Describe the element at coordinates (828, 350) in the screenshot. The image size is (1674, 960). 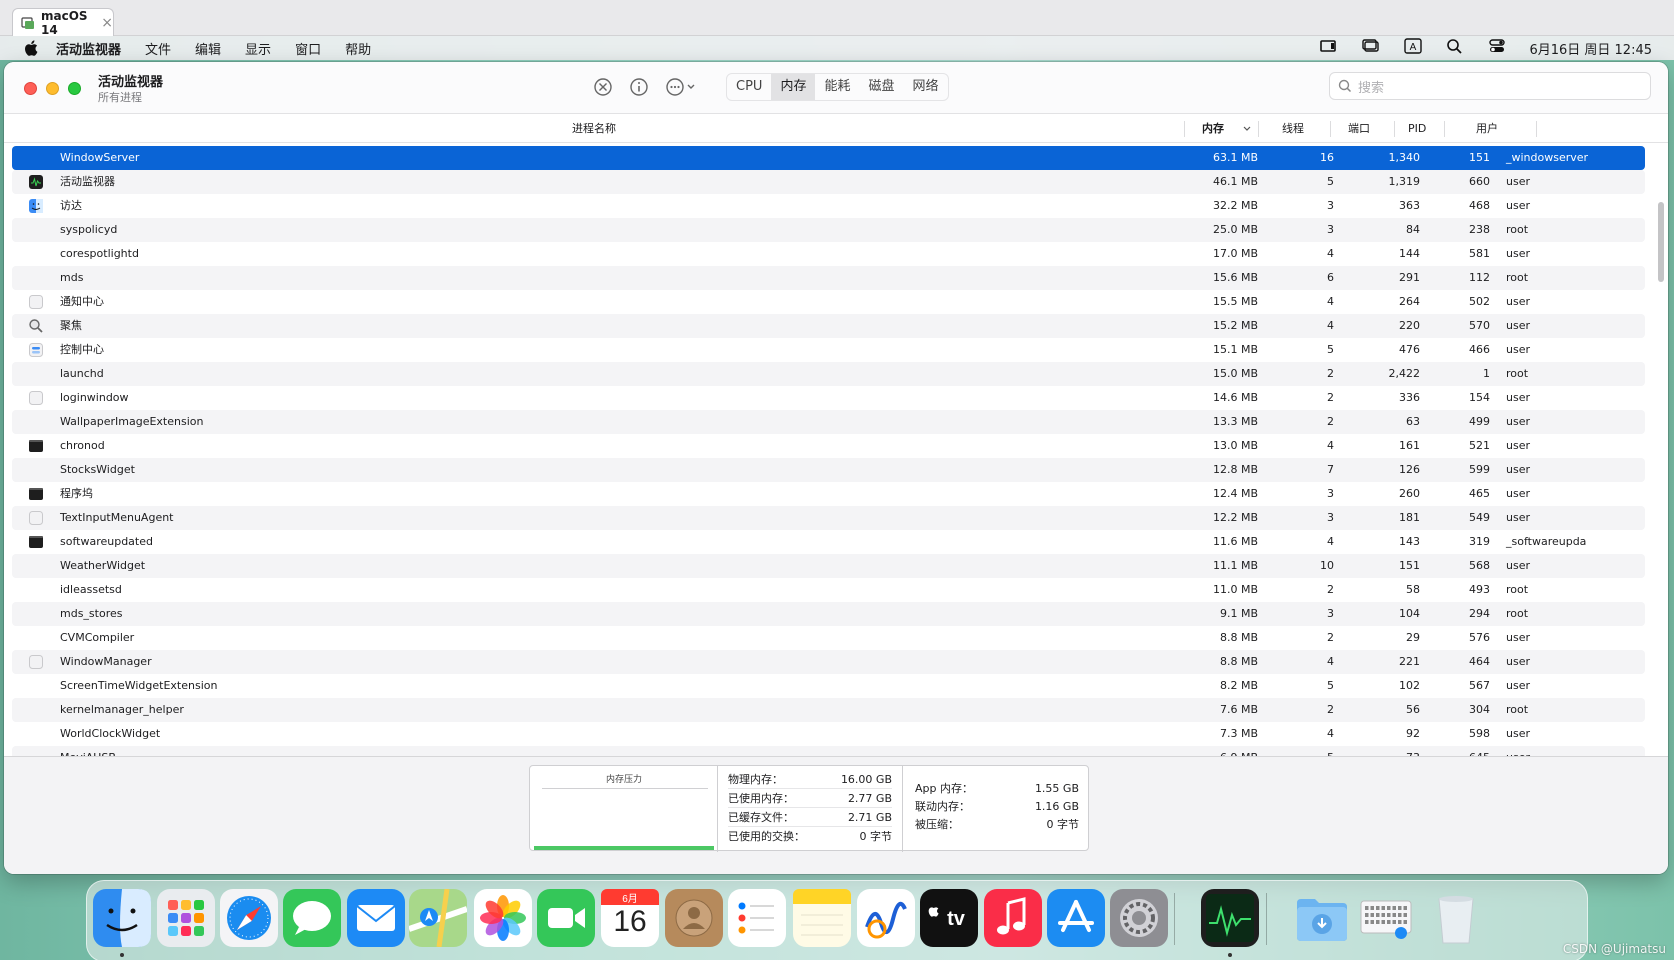
I see `table-row: 控制中心 15.1 MB 5 476 466 user` at that location.